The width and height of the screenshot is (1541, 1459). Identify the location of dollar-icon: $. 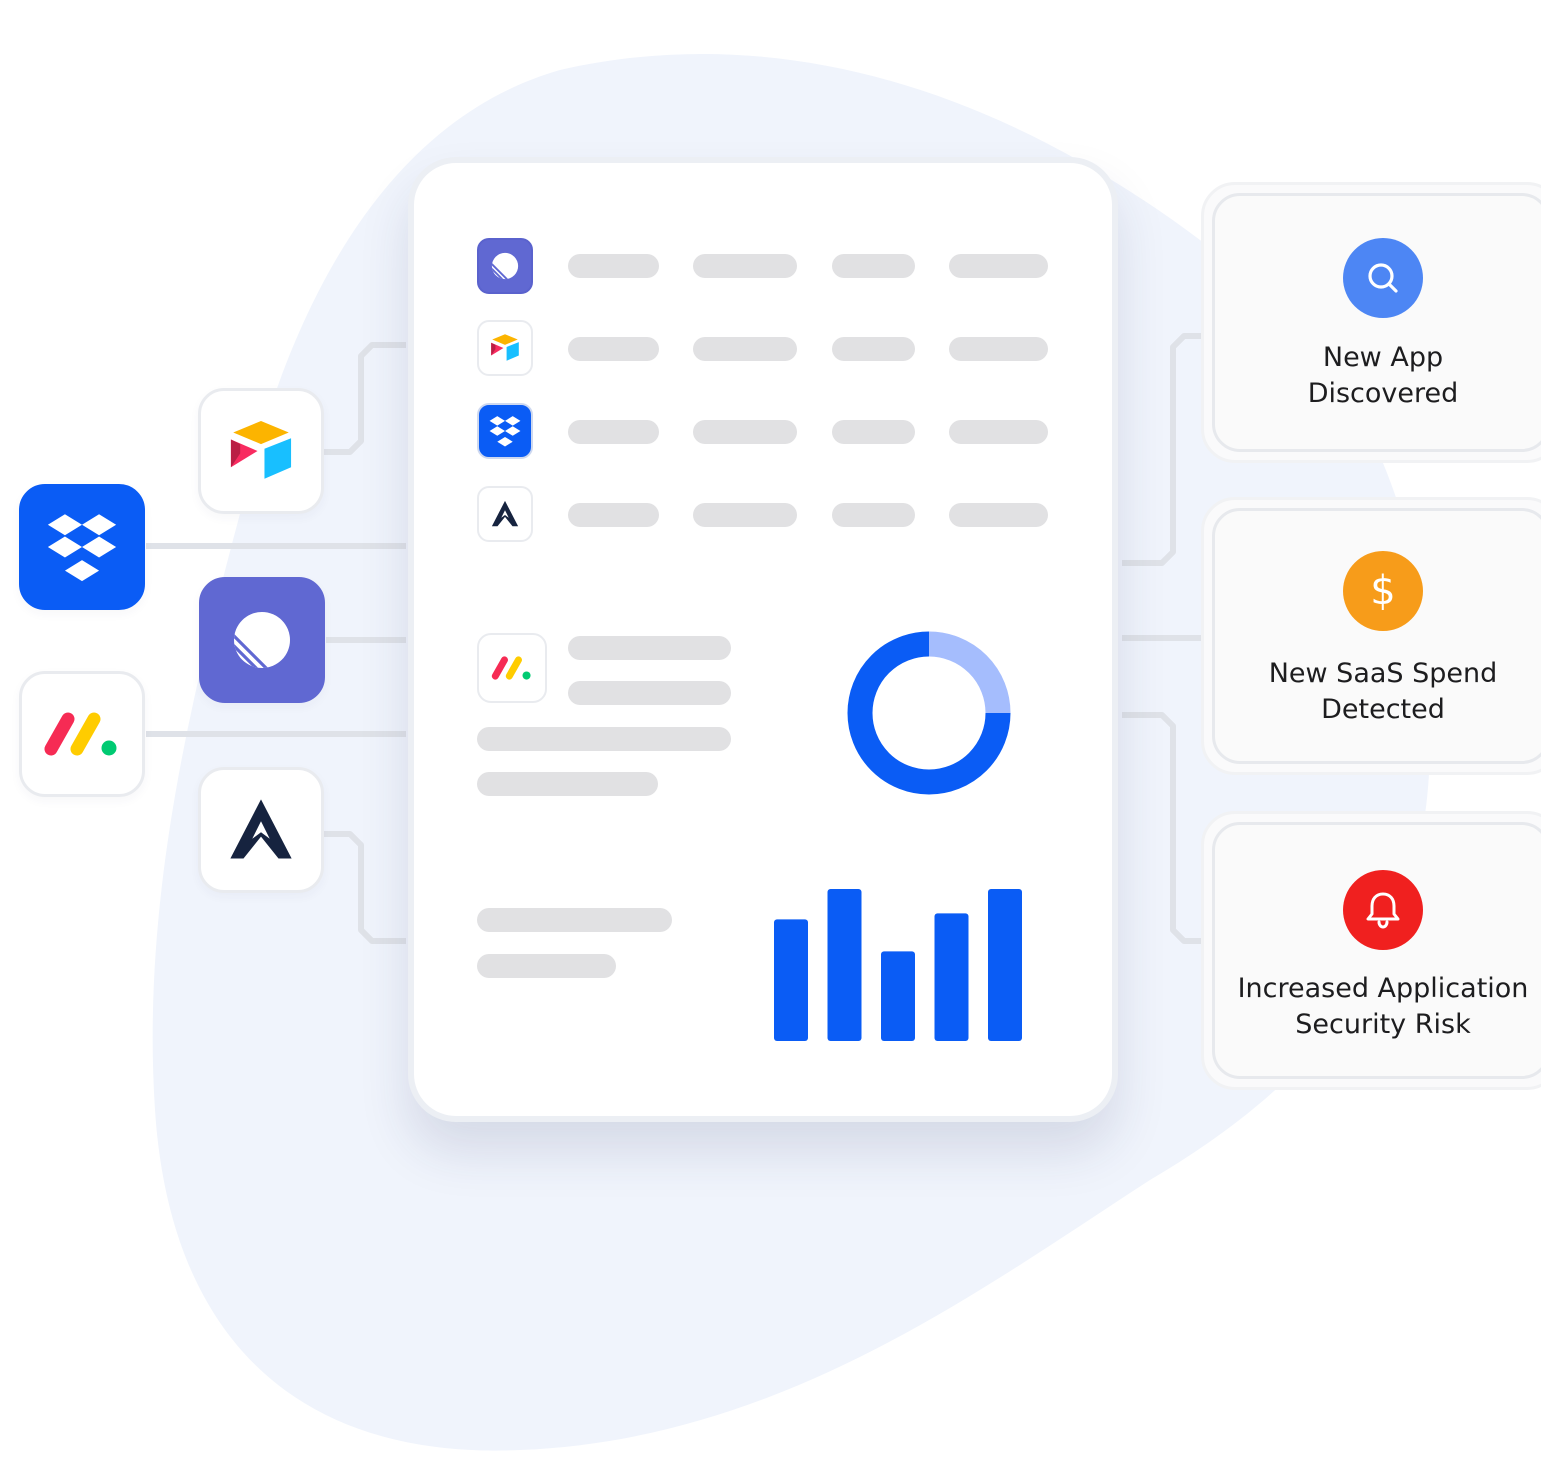
(1383, 591).